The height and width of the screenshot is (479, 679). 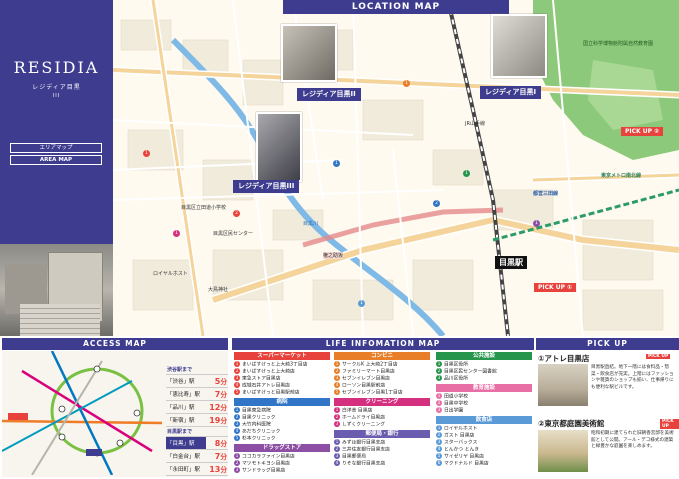 What do you see at coordinates (186, 420) in the screenshot?
I see `access-station: 「新宿」駅` at bounding box center [186, 420].